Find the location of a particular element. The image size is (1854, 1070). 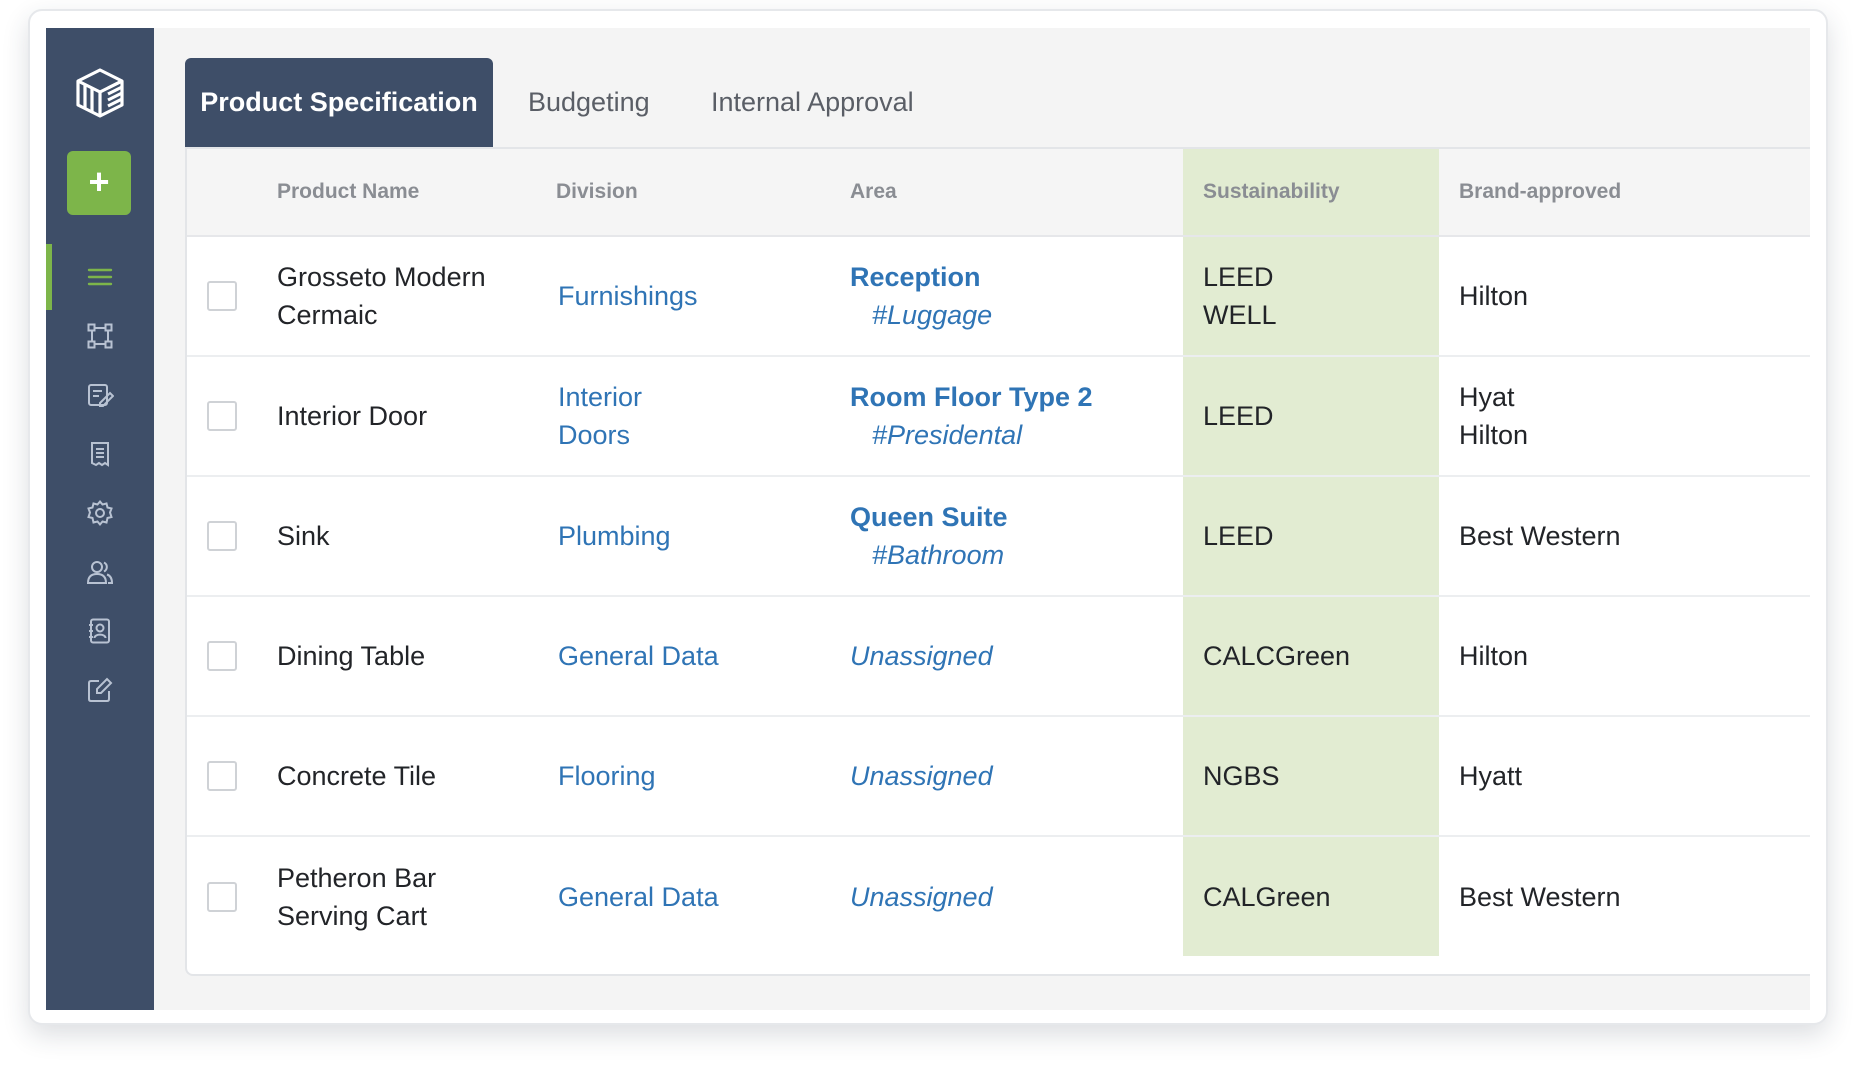

product-name: Grosseto Modern Cermaic is located at coordinates (381, 296).